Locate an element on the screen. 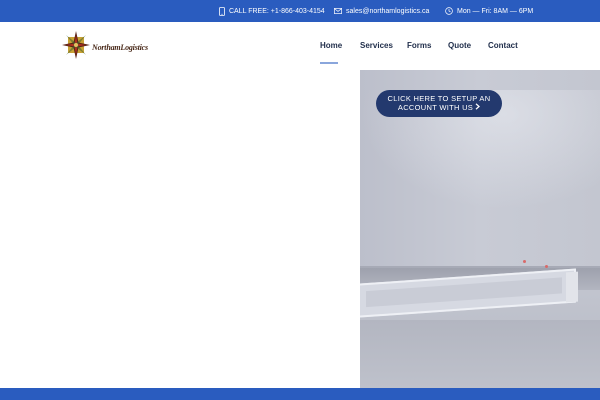  cta-line-2-wrap: ACCOUNT WITH US is located at coordinates (439, 107).